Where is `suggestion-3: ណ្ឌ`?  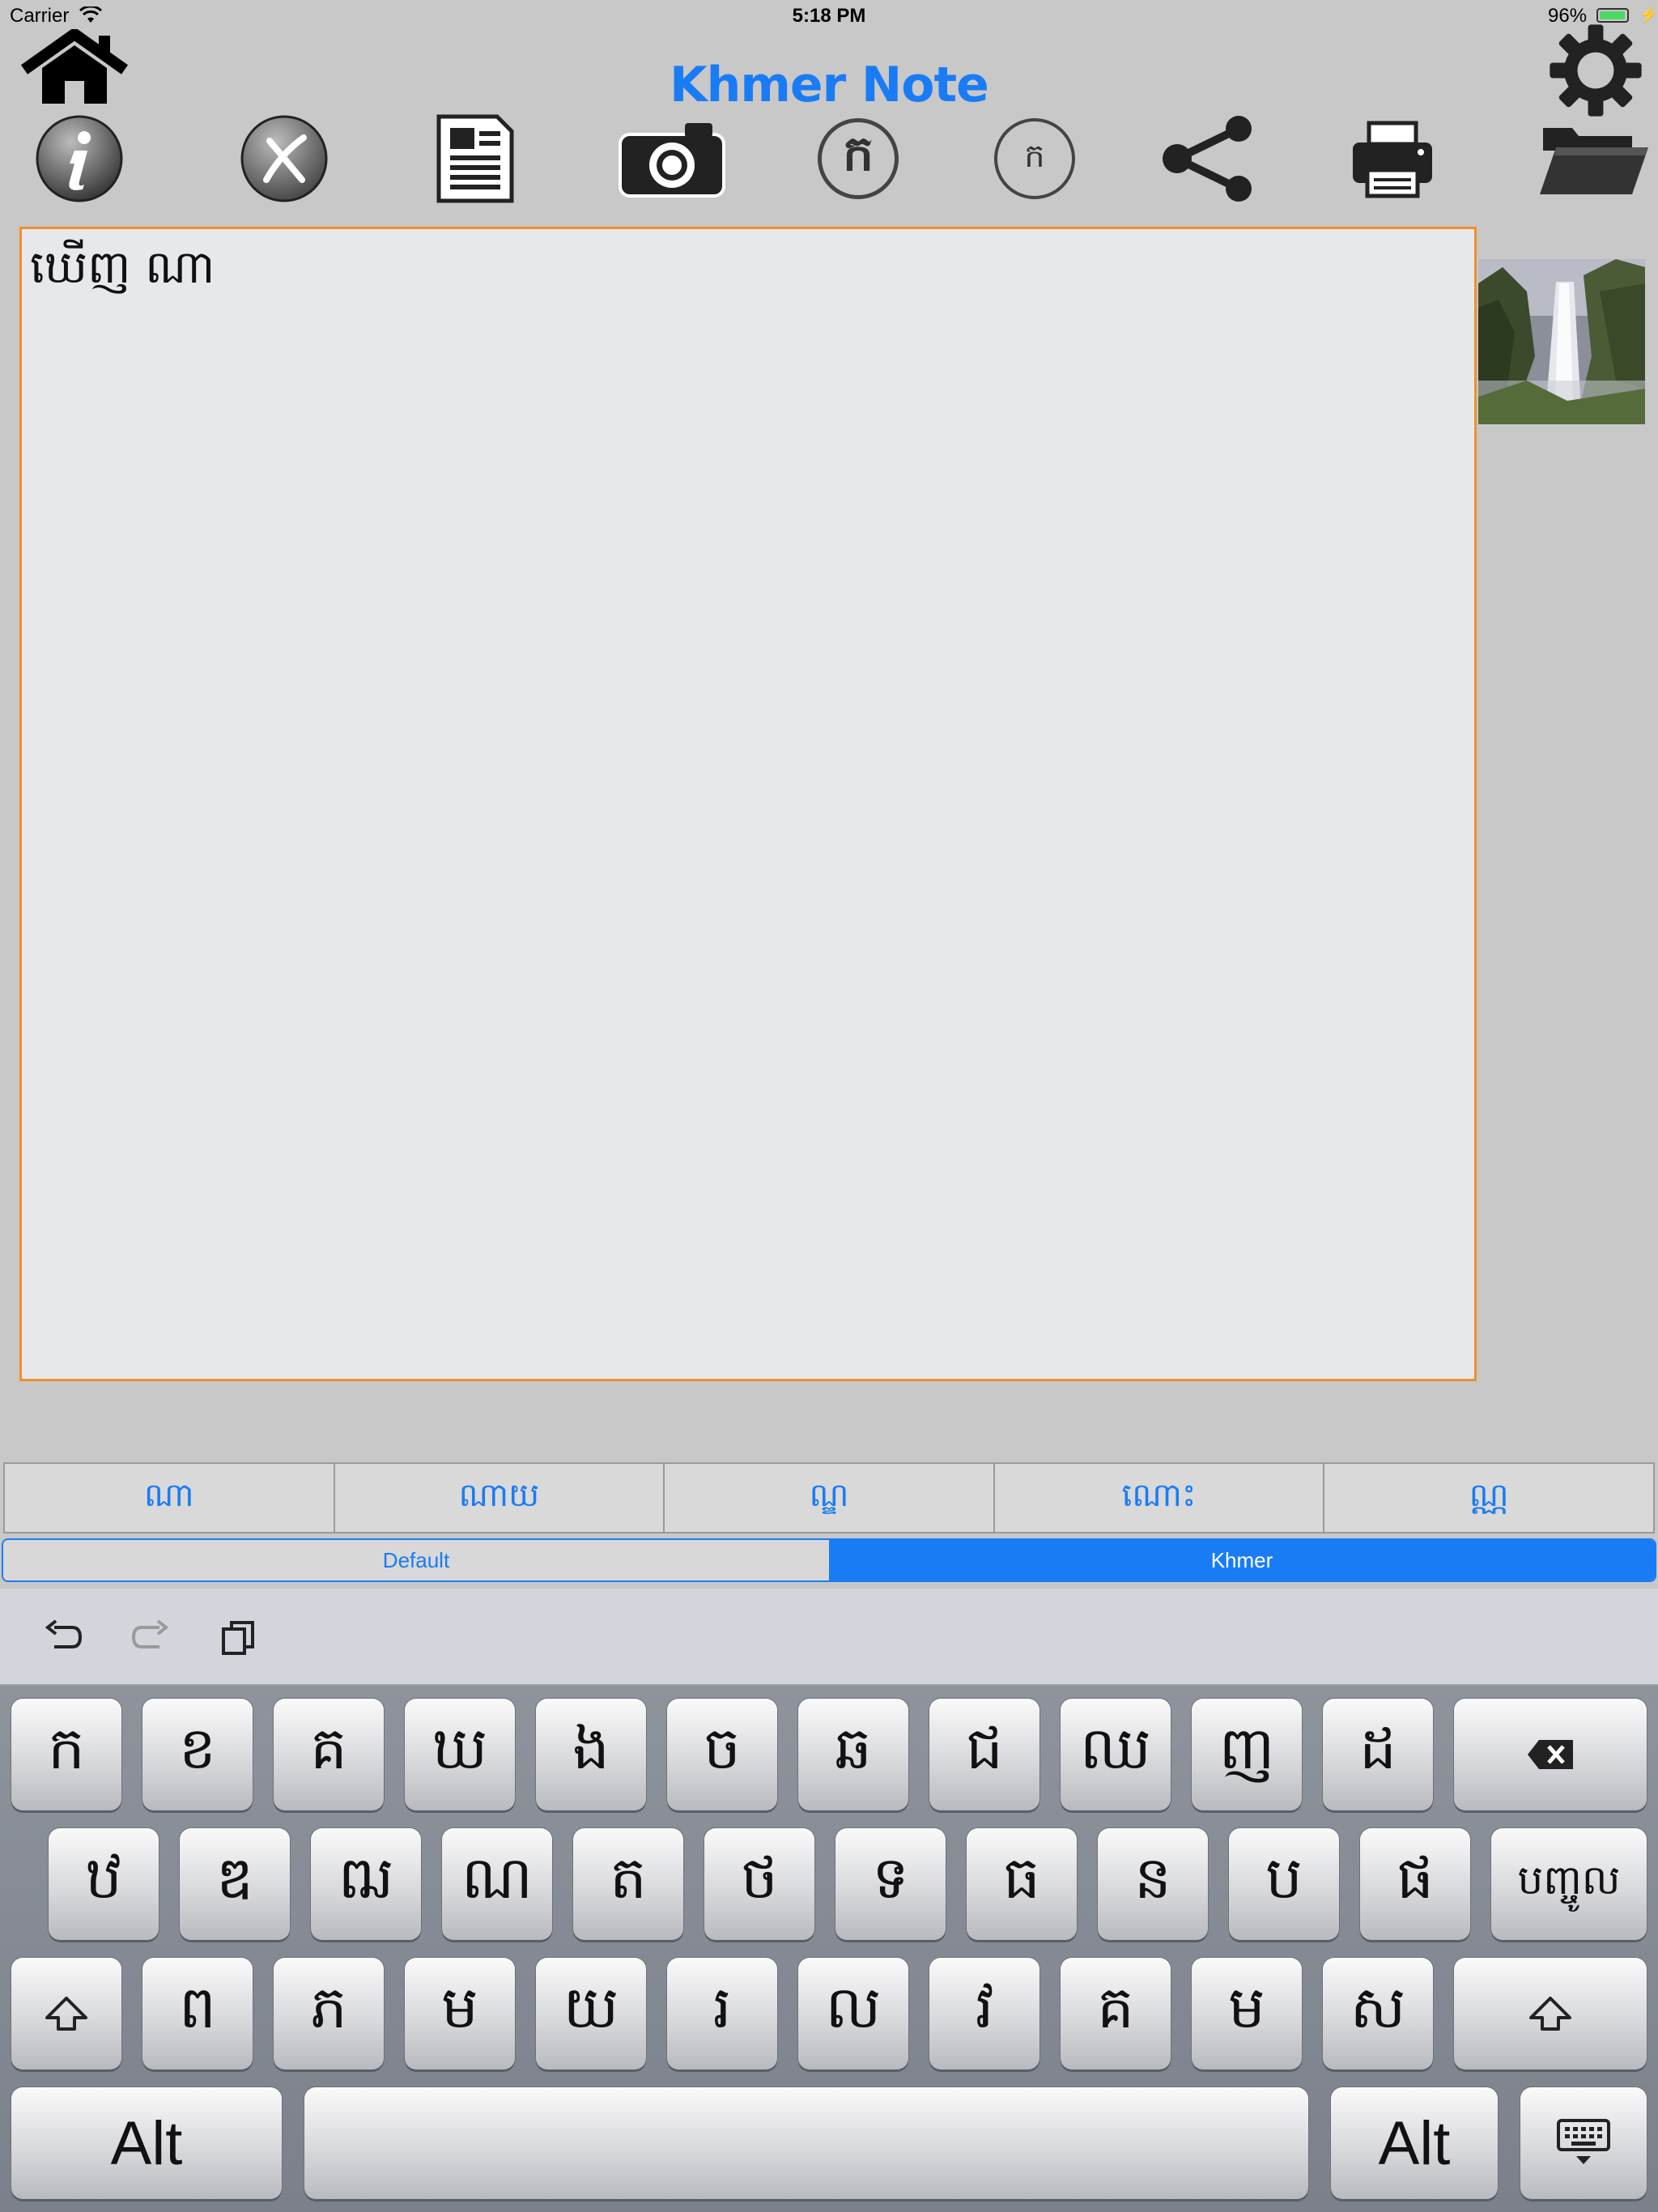 suggestion-3: ណ្ឌ is located at coordinates (828, 1498).